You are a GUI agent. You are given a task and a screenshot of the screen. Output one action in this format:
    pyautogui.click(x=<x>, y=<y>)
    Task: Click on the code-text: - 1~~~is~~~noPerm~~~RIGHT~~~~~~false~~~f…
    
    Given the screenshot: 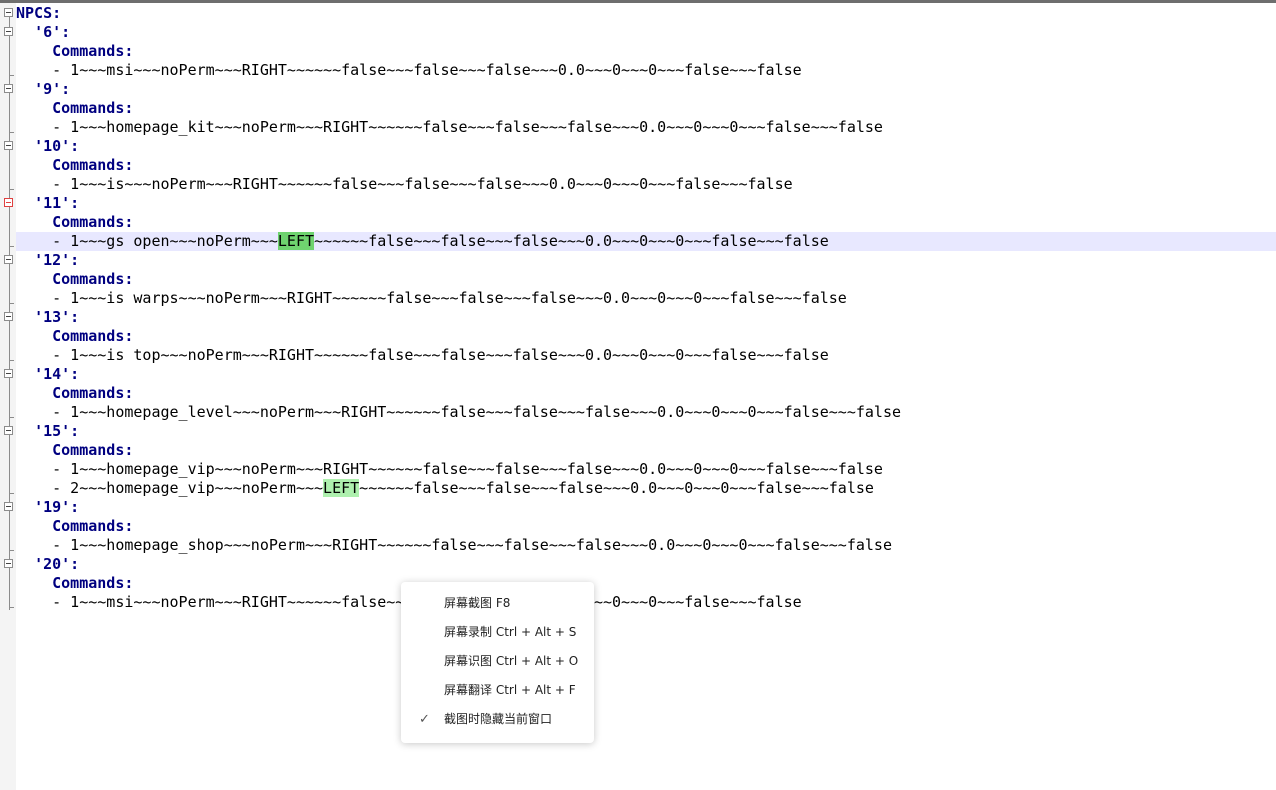 What is the action you would take?
    pyautogui.click(x=404, y=184)
    